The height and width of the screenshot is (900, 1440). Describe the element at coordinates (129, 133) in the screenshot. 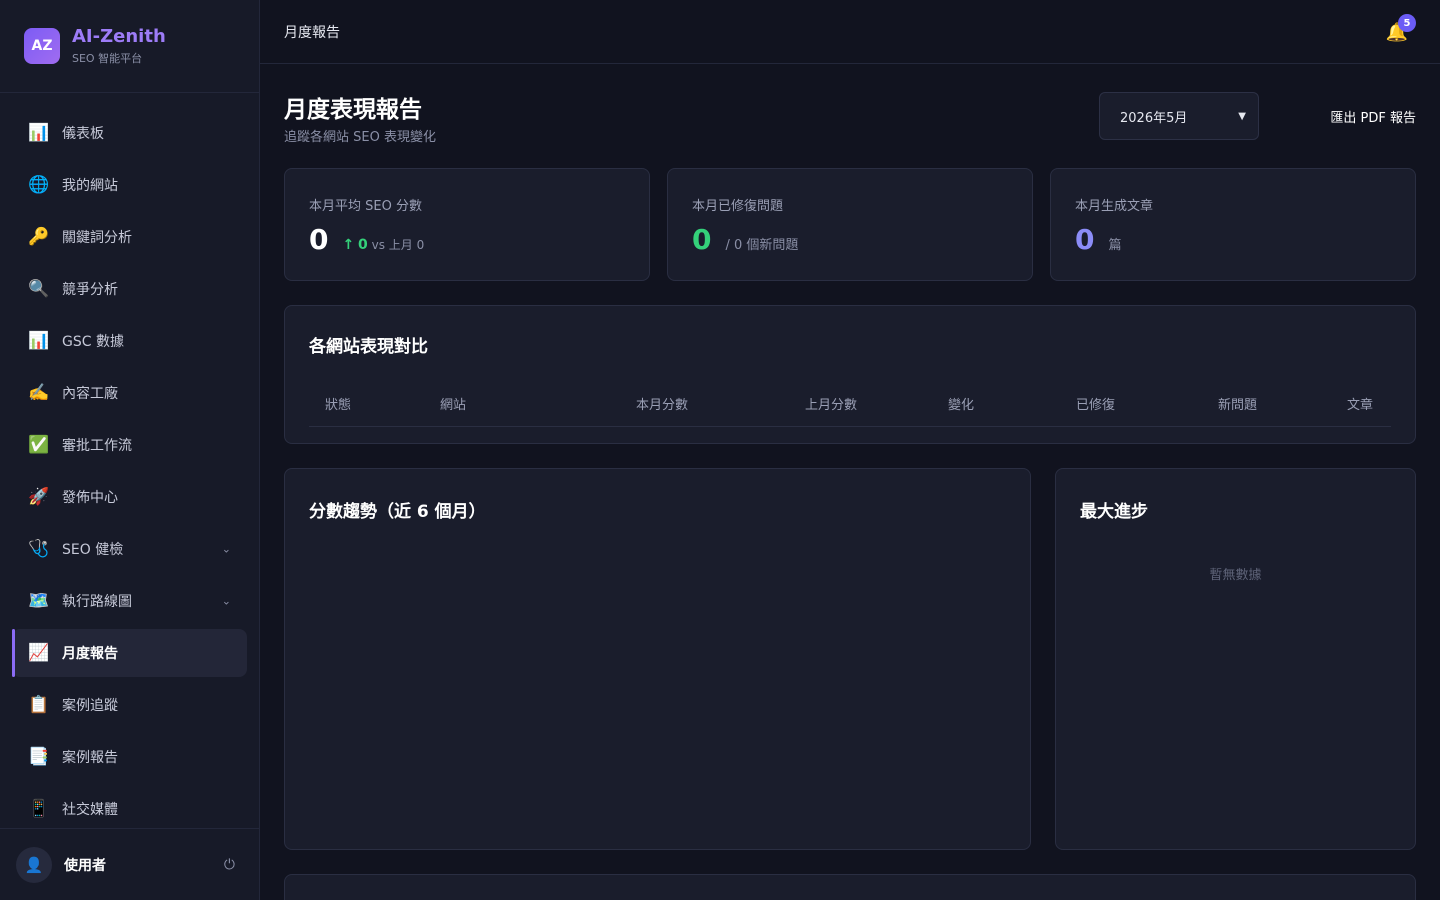

I see `sidebar-item-0: 📊 儀表板` at that location.